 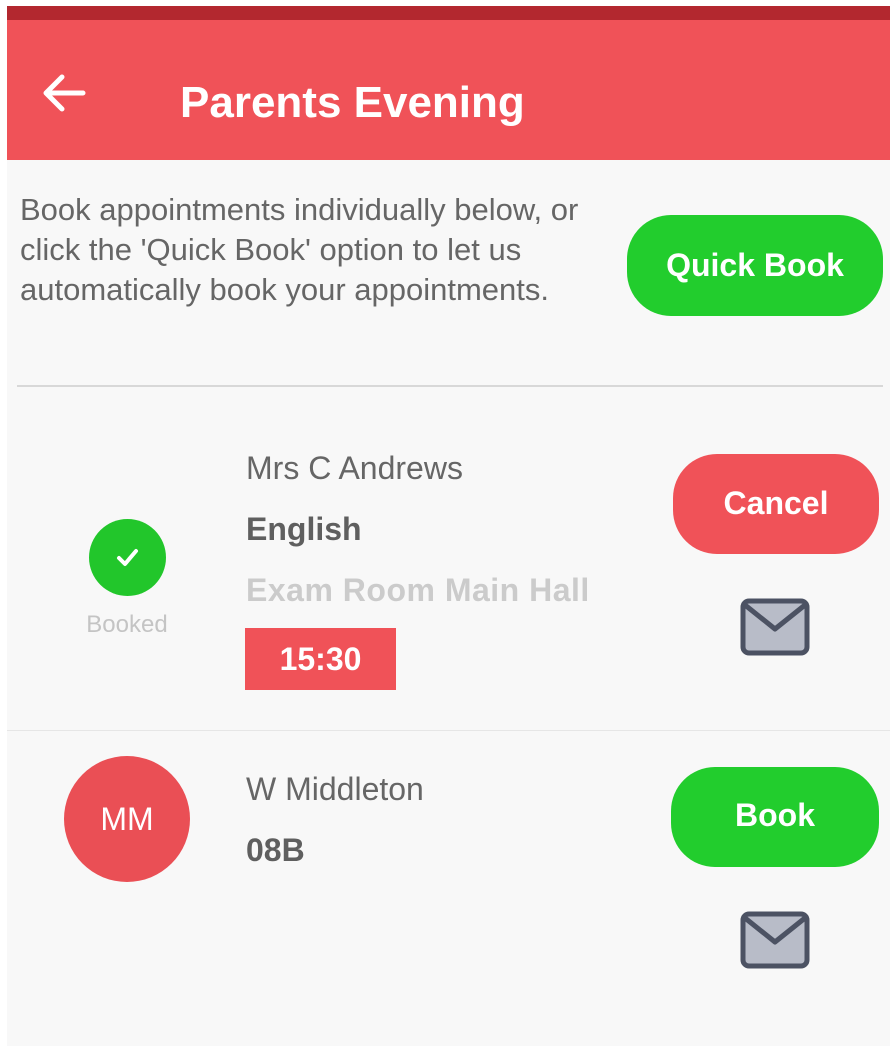 What do you see at coordinates (320, 659) in the screenshot?
I see `time-badge: 15:30` at bounding box center [320, 659].